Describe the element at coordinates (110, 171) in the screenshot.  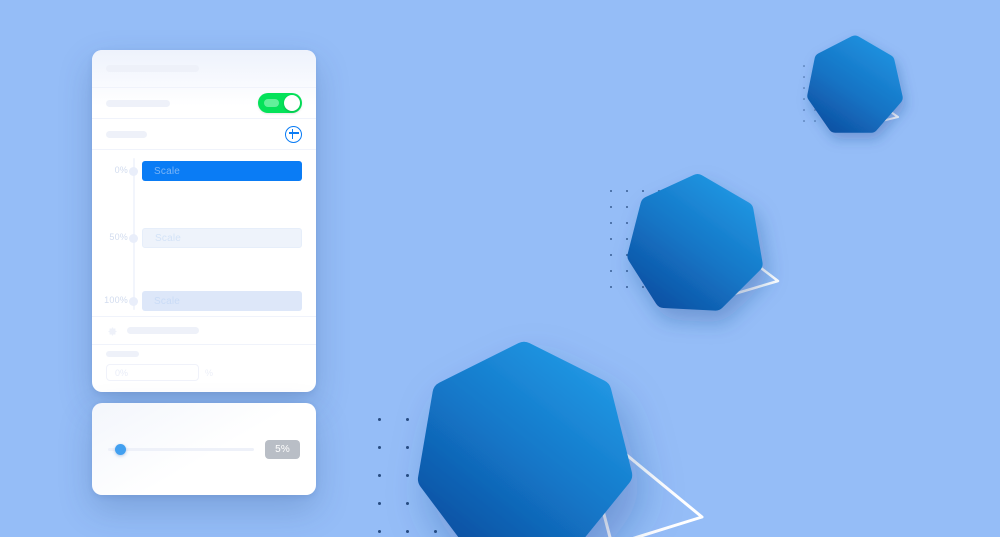
I see `tick-0-wrap: 0%` at that location.